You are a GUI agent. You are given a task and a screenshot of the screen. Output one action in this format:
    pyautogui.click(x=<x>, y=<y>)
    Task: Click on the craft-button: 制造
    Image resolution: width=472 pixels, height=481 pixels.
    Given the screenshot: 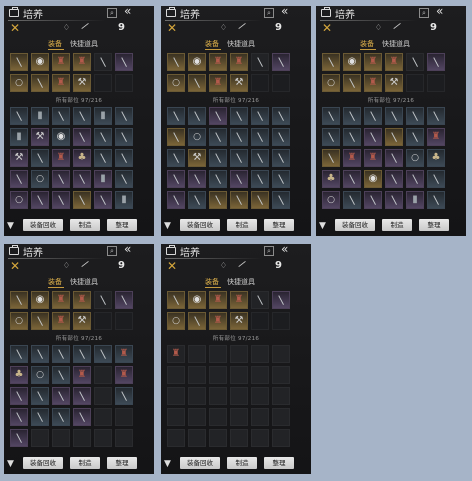 What is the action you would take?
    pyautogui.click(x=85, y=463)
    